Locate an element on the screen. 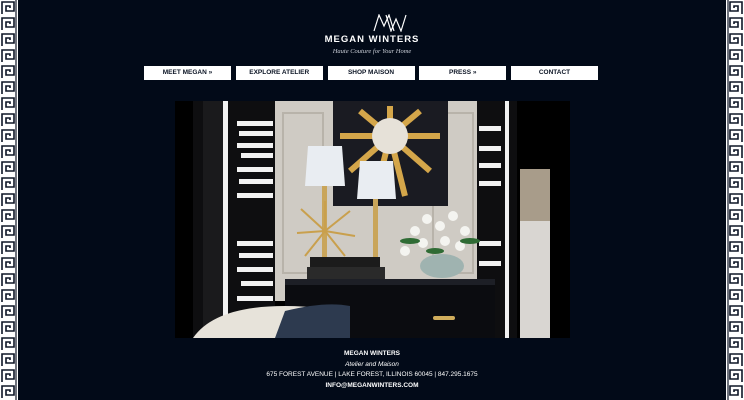 The height and width of the screenshot is (400, 744). nav-press: PRESS » is located at coordinates (463, 73).